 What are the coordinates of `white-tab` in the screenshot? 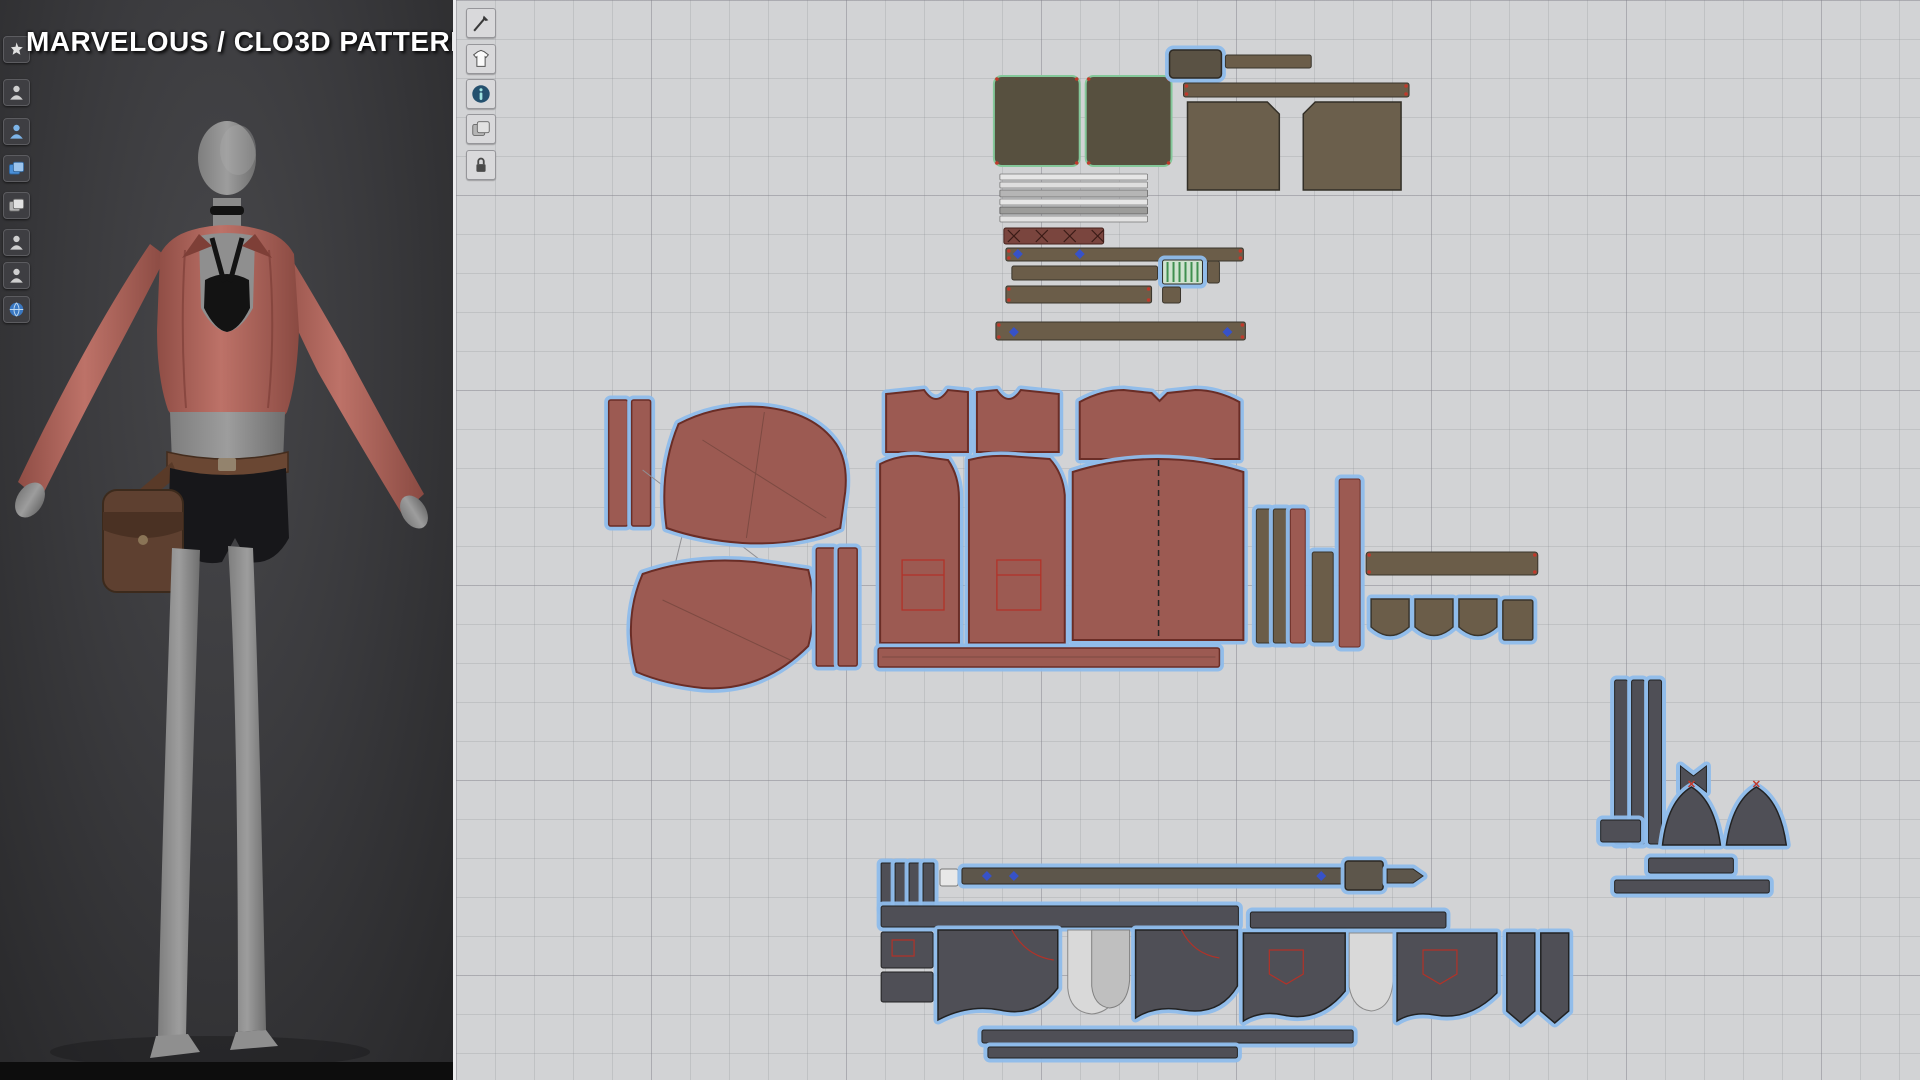 It's located at (949, 877).